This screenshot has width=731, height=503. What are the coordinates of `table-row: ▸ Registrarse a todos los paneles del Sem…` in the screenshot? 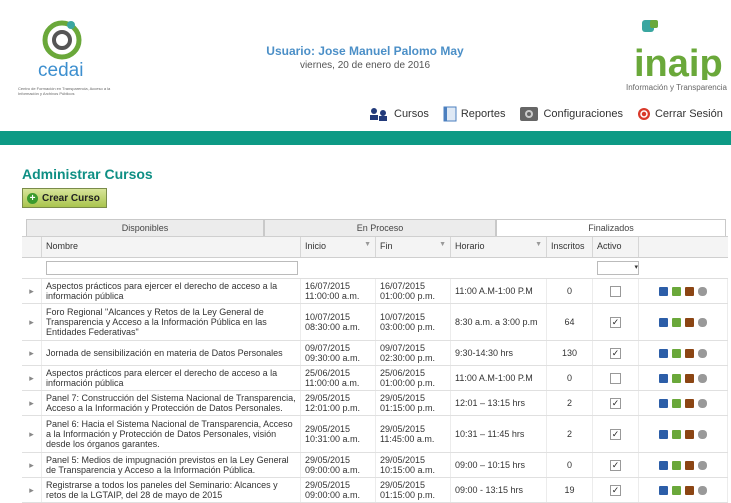 It's located at (375, 490).